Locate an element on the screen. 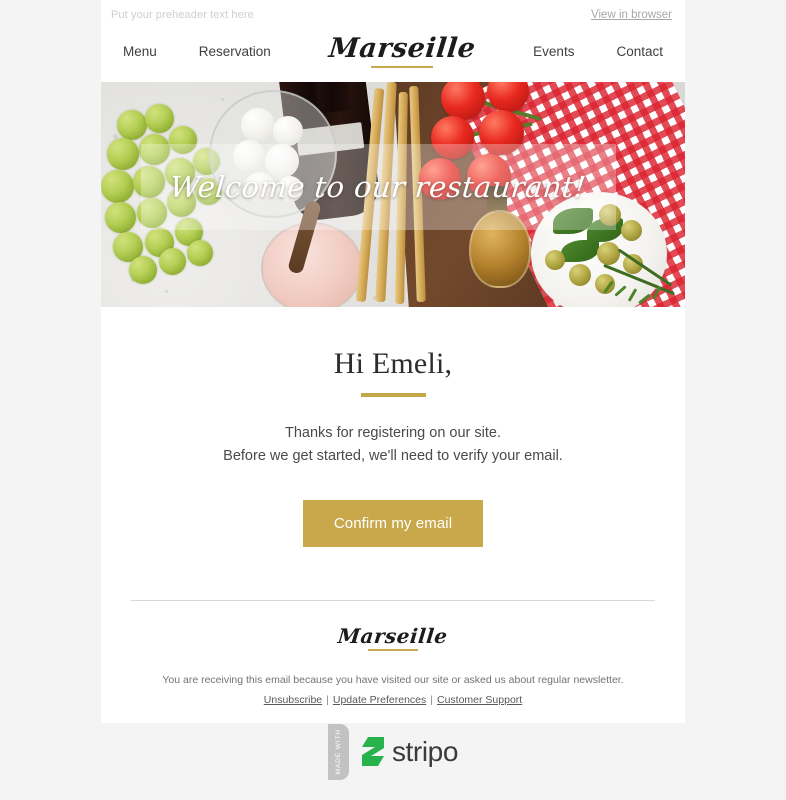 The width and height of the screenshot is (786, 800). stripo-badge: MADE WITH stripo is located at coordinates (393, 751).